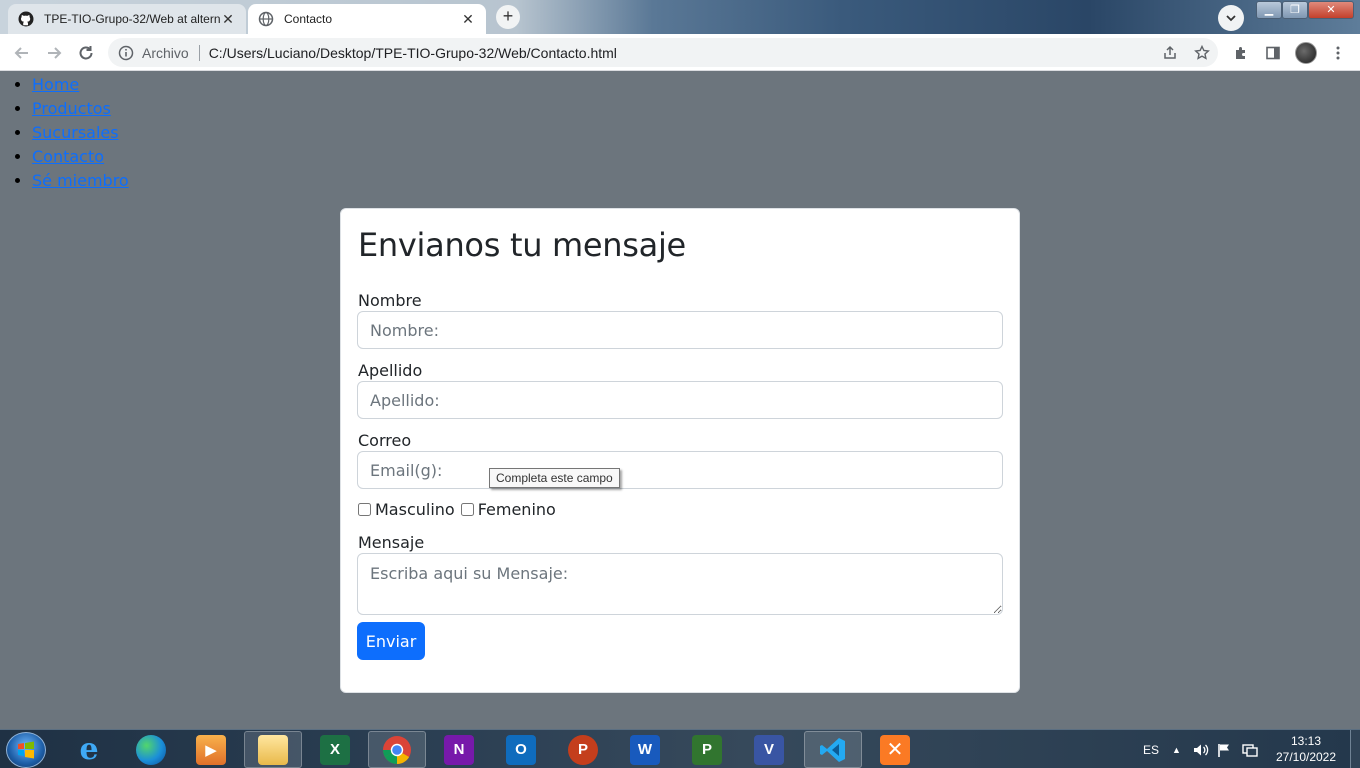 The width and height of the screenshot is (1360, 768). I want to click on taskbar-internet-explorer: e, so click(89, 749).